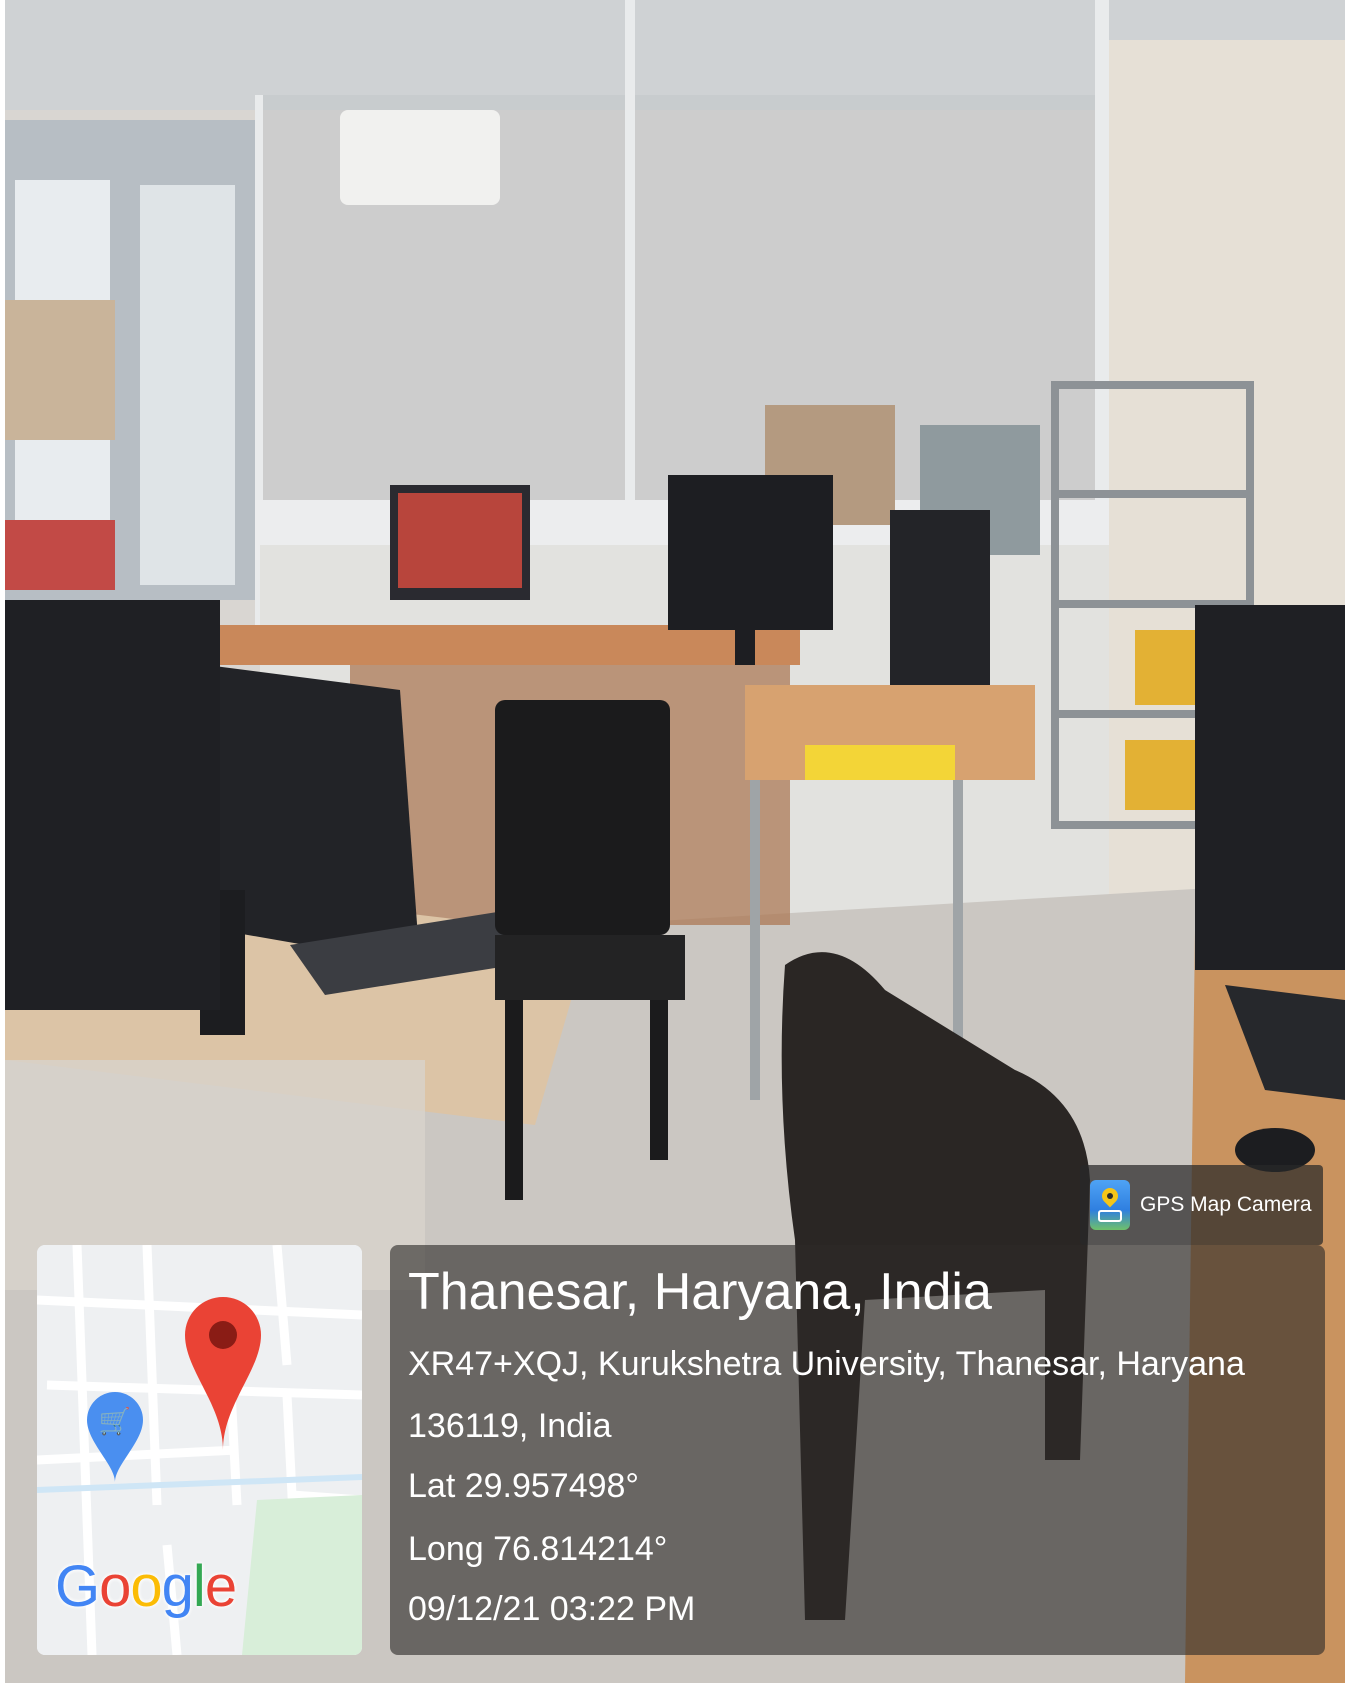 The width and height of the screenshot is (1356, 1683). I want to click on latitude-readout: Lat 29.957498°, so click(524, 1486).